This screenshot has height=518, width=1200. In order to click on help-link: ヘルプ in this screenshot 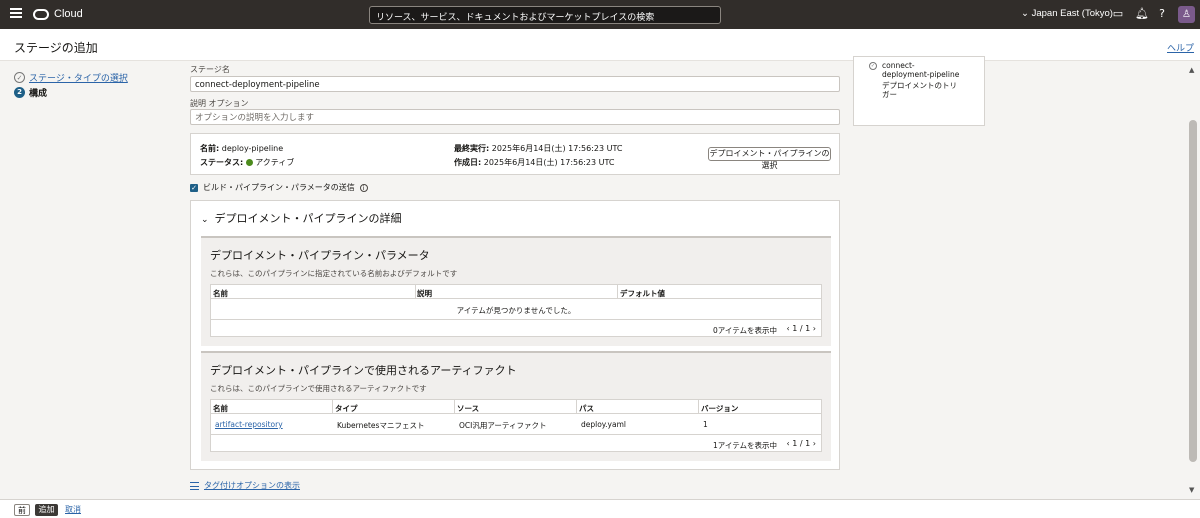, I will do `click(1180, 47)`.